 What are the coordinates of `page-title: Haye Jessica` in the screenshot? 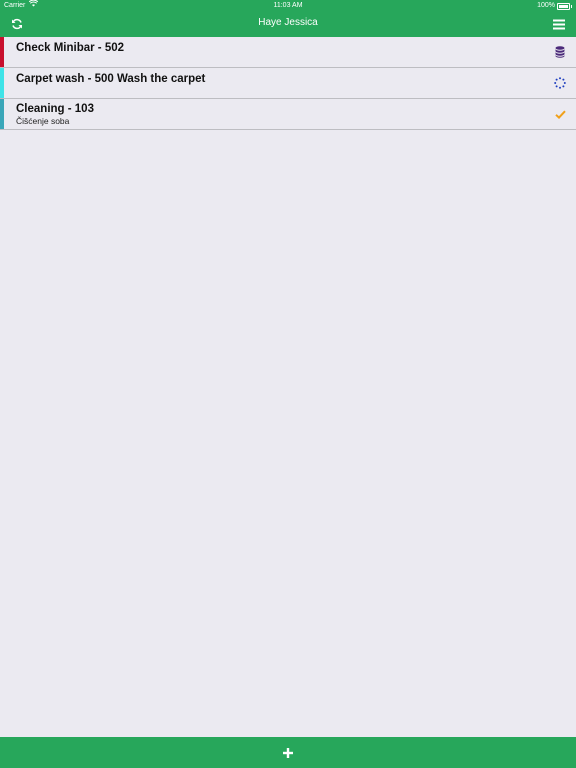 It's located at (288, 22).